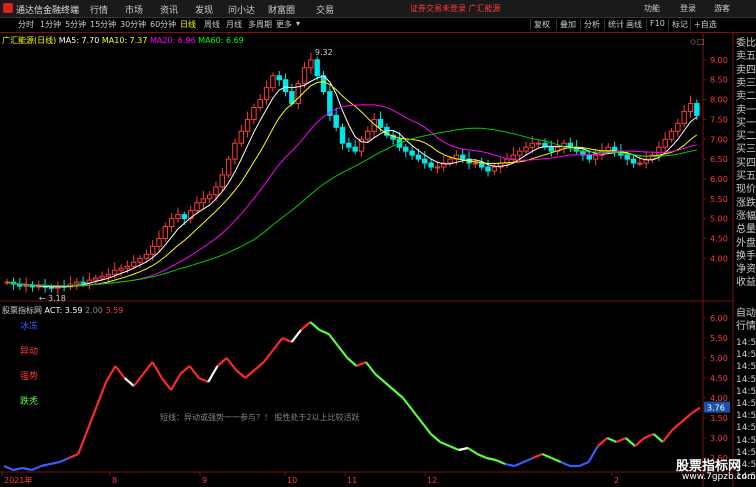 The width and height of the screenshot is (756, 487). Describe the element at coordinates (746, 379) in the screenshot. I see `time-label-3: 14:5` at that location.